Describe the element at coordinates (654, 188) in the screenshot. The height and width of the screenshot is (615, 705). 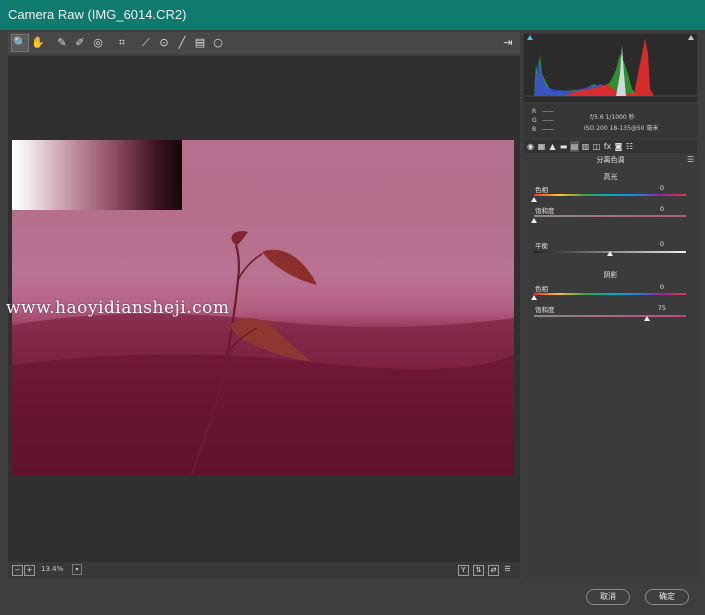
I see `hl-hue-value: 0` at that location.